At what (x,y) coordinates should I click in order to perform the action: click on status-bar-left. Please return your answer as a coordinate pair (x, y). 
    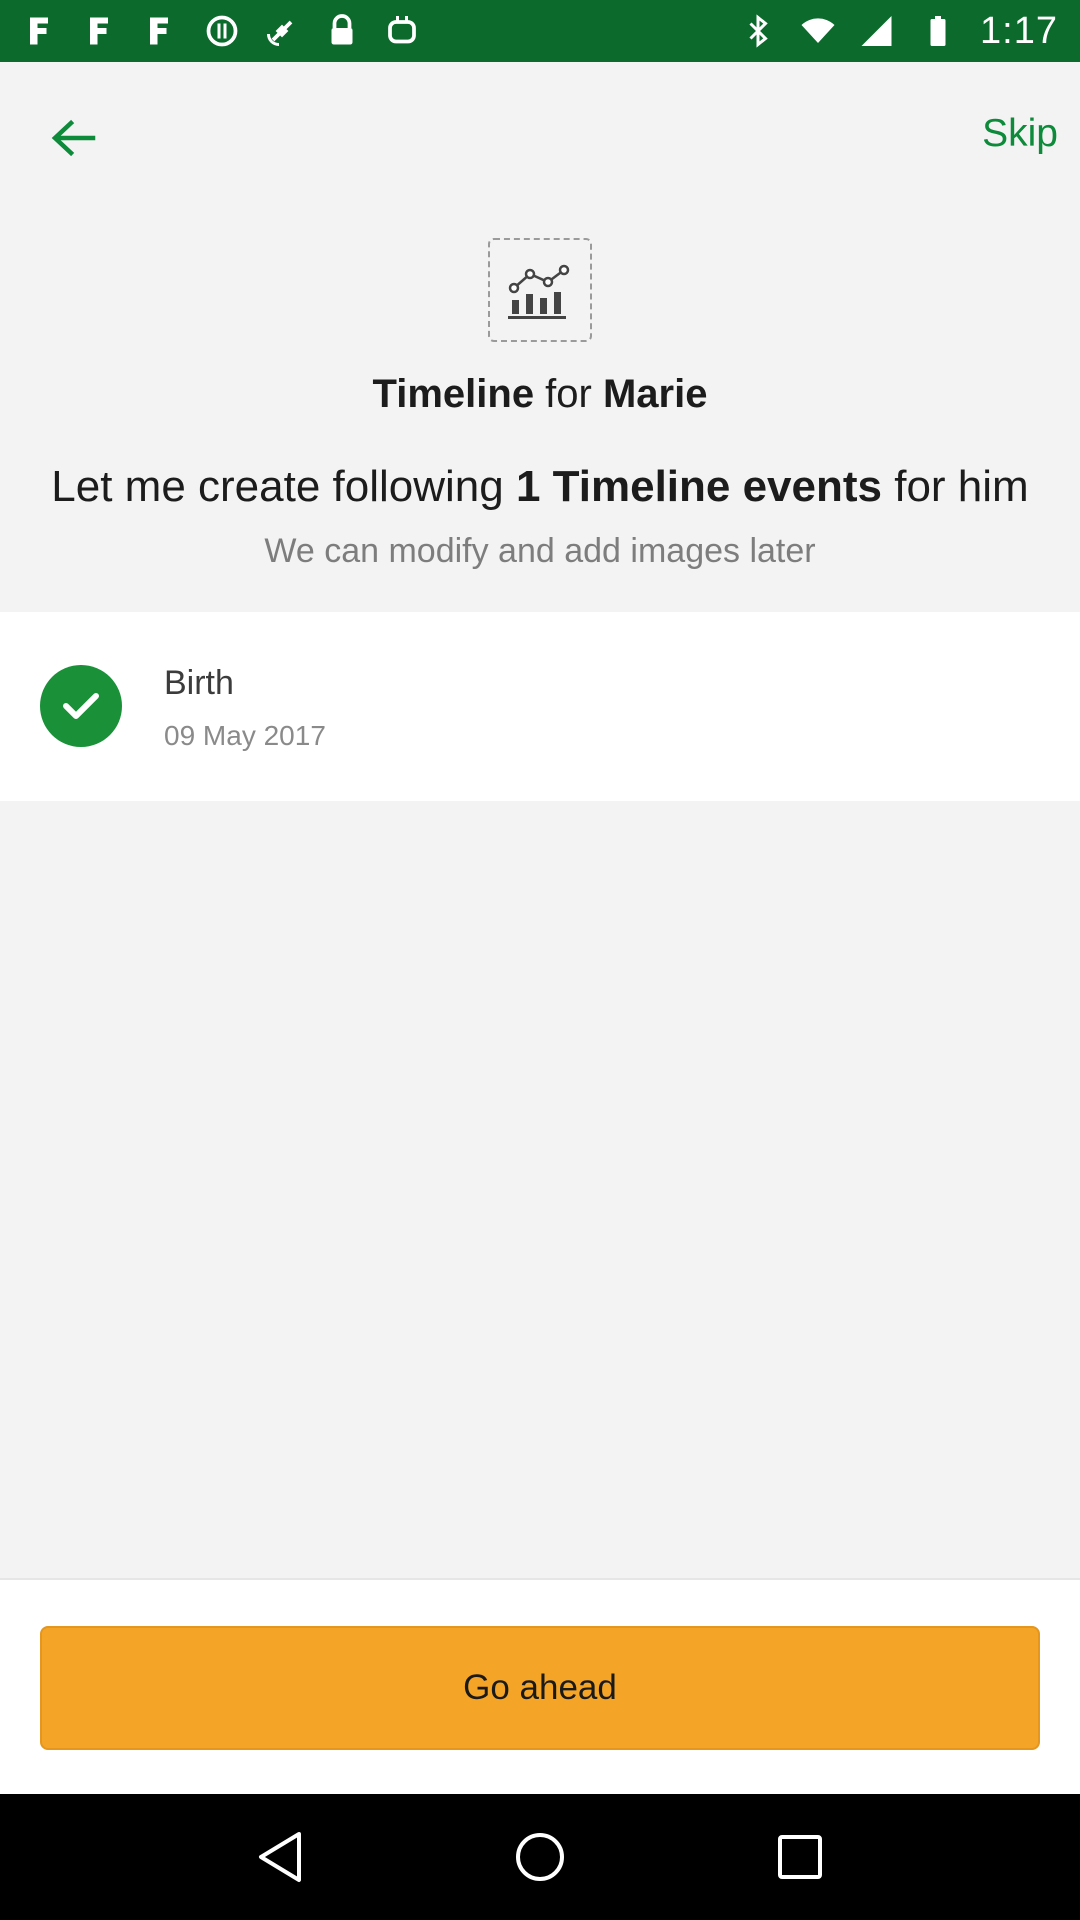
    Looking at the image, I should click on (222, 31).